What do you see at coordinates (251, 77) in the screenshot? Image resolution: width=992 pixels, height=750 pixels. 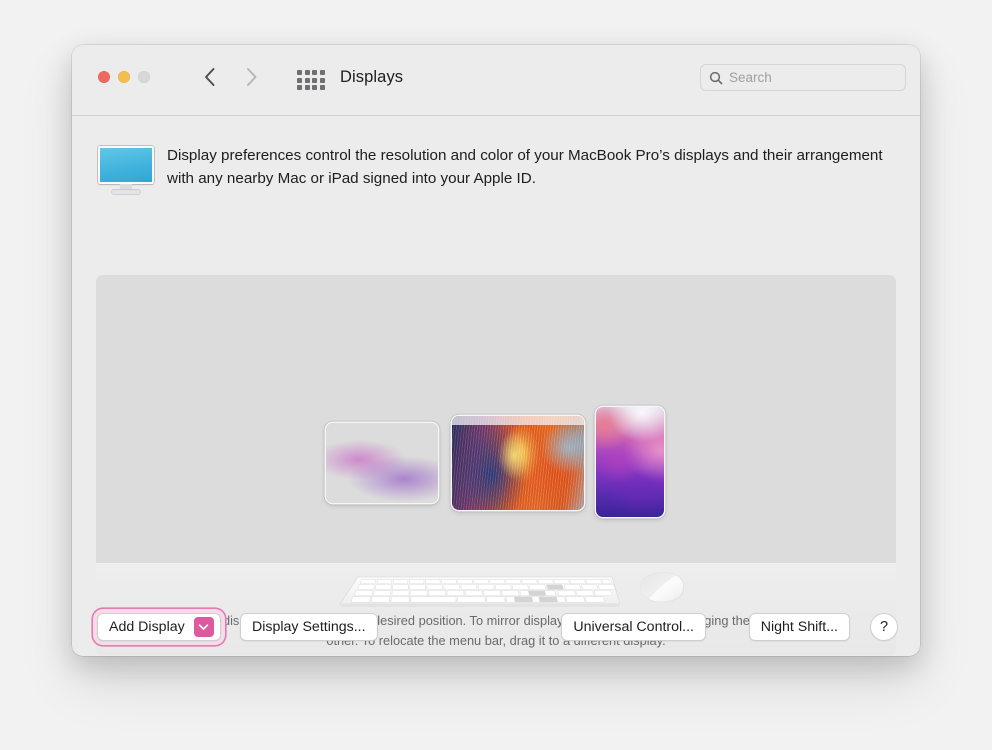 I see `chevron-right-icon` at bounding box center [251, 77].